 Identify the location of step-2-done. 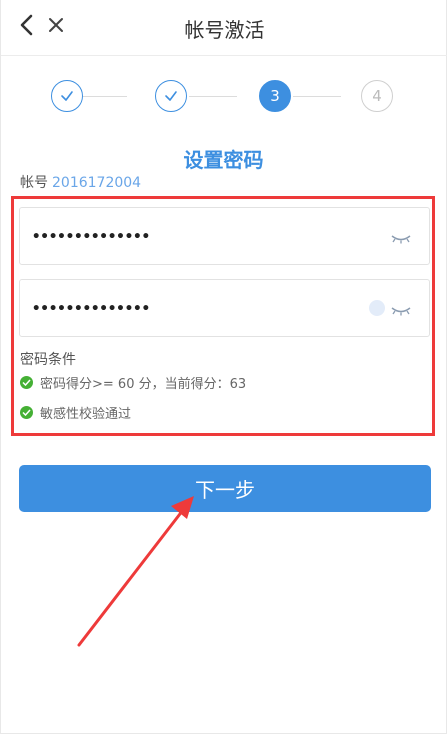
(171, 96).